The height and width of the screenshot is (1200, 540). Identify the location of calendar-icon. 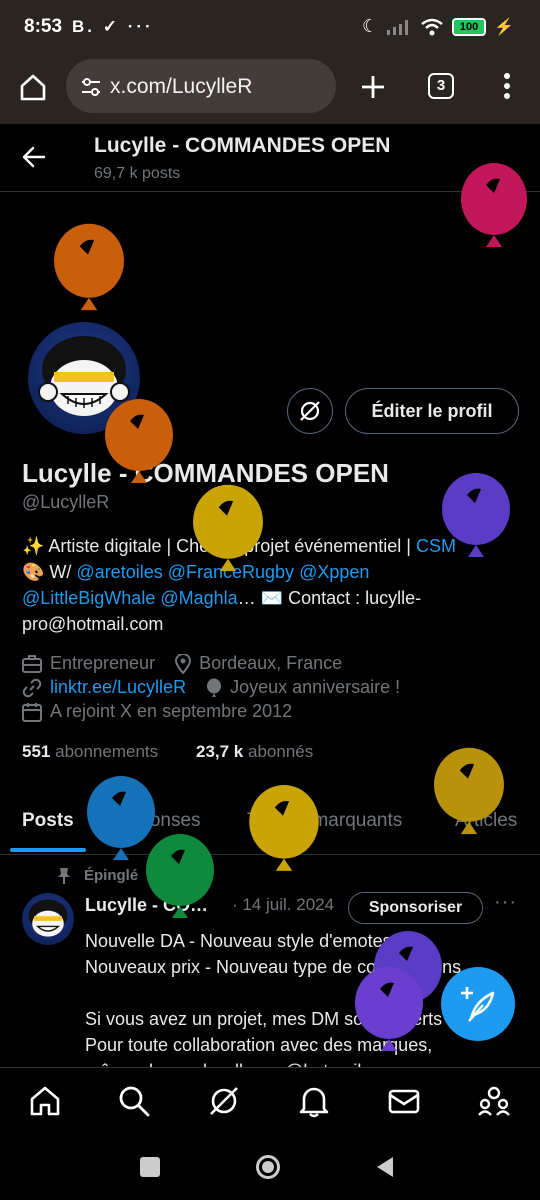
(32, 712).